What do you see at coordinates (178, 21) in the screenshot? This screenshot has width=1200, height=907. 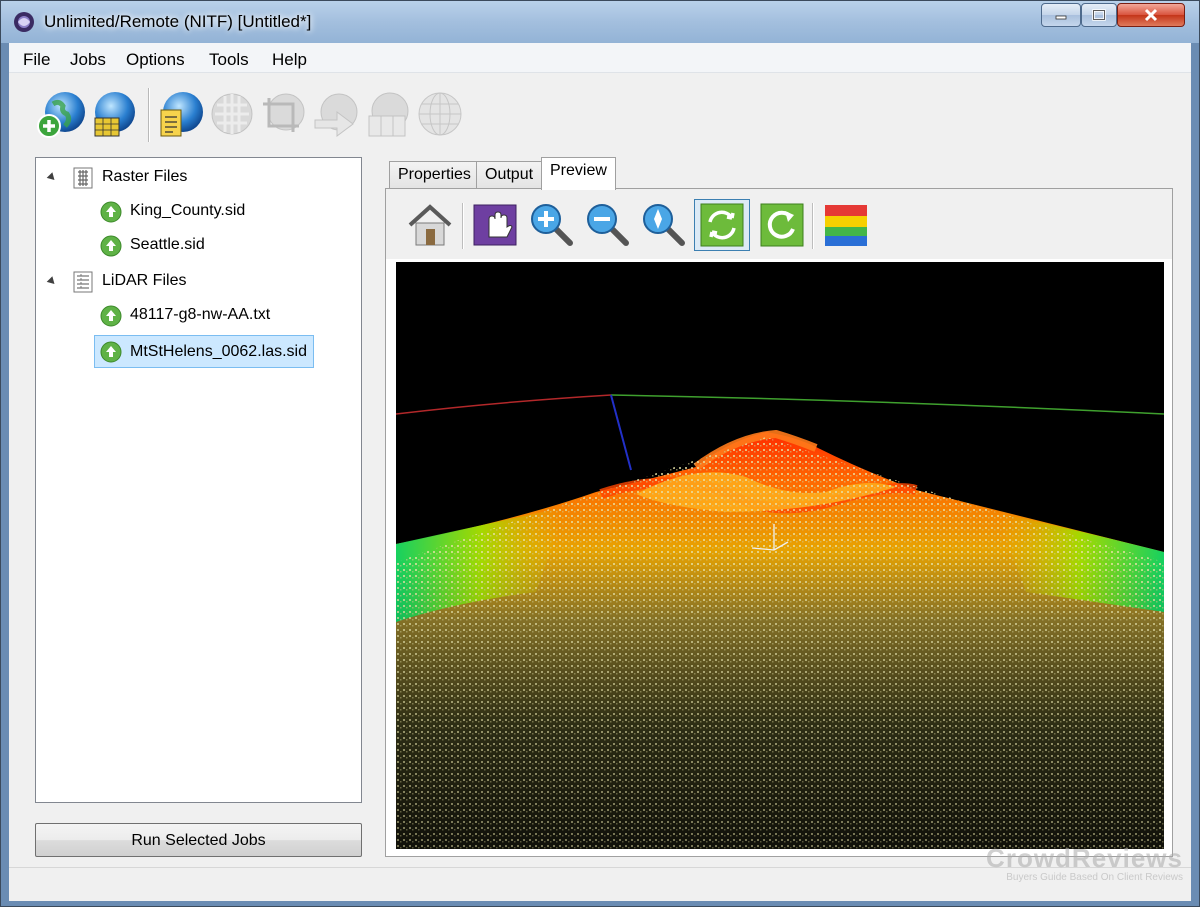 I see `window-title: Unlimited/Remote (NITF) [Untitled*]` at bounding box center [178, 21].